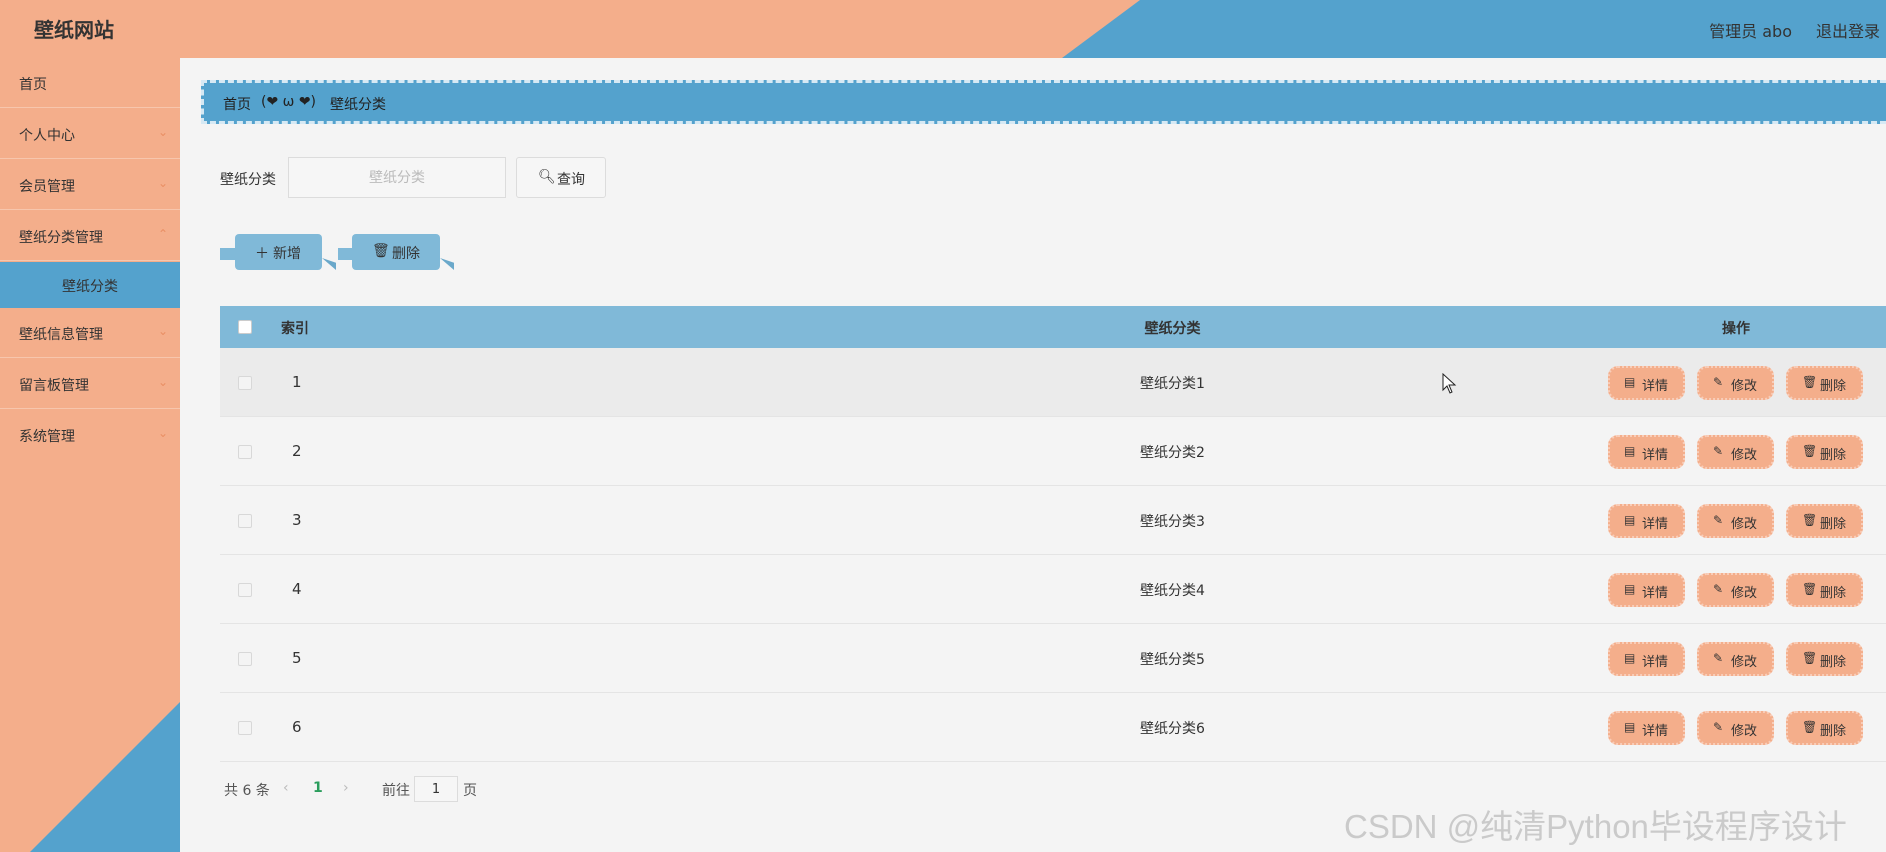  What do you see at coordinates (90, 435) in the screenshot?
I see `sidebar-item-system-management: 系统管理 ⌄` at bounding box center [90, 435].